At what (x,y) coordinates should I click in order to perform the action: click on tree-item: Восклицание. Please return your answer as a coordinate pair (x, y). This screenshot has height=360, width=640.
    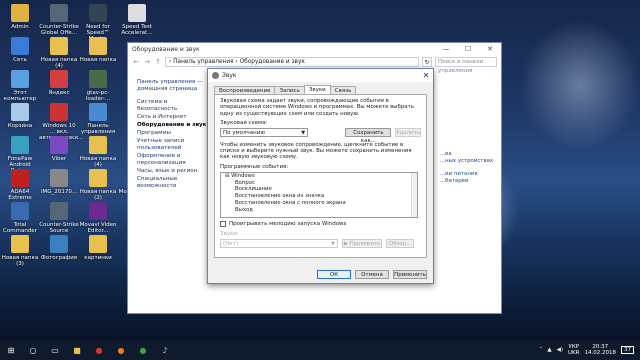
    Looking at the image, I should click on (319, 189).